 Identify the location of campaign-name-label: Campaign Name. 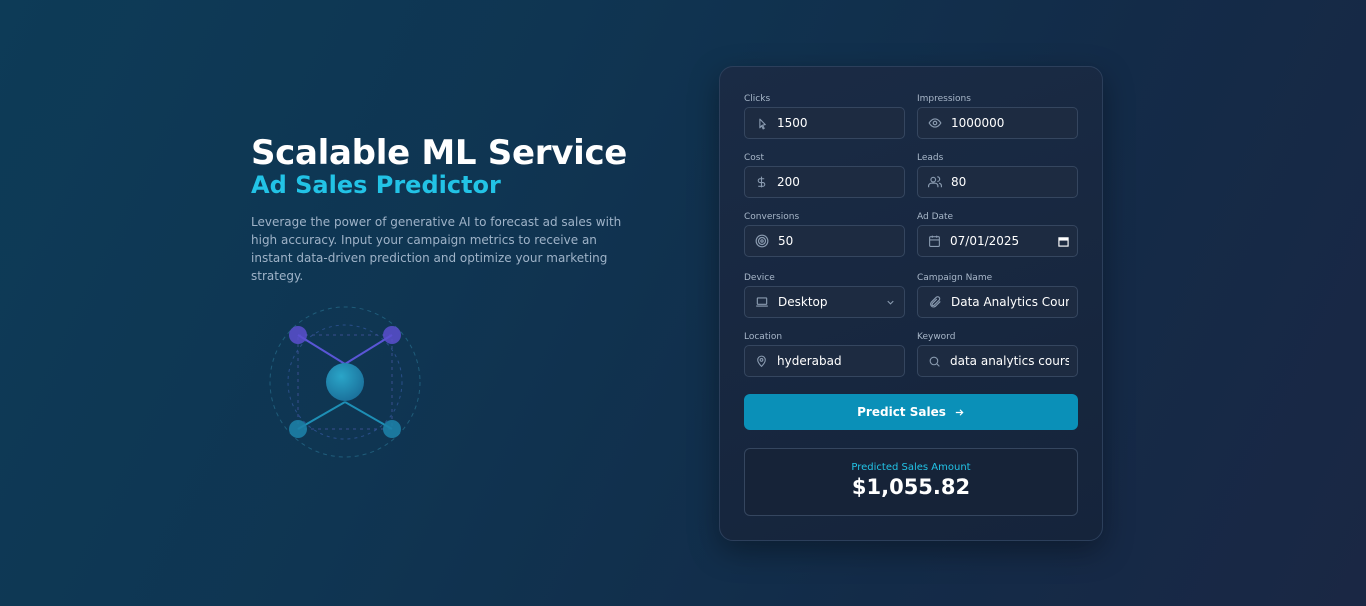
(955, 278).